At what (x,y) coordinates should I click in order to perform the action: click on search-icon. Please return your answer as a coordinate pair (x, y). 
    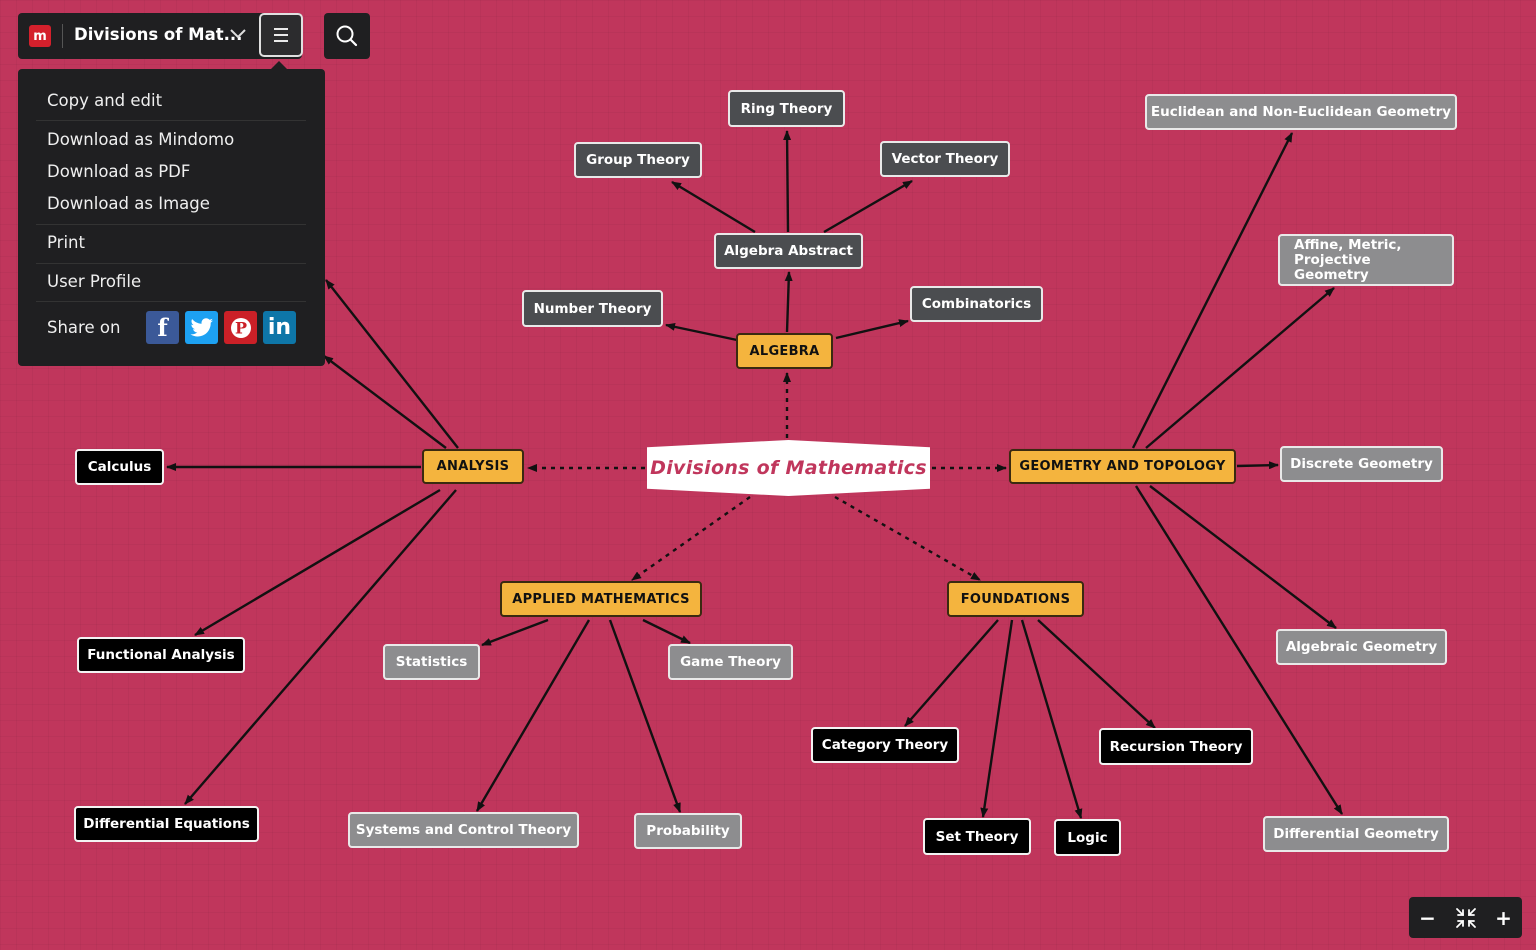
    Looking at the image, I should click on (347, 36).